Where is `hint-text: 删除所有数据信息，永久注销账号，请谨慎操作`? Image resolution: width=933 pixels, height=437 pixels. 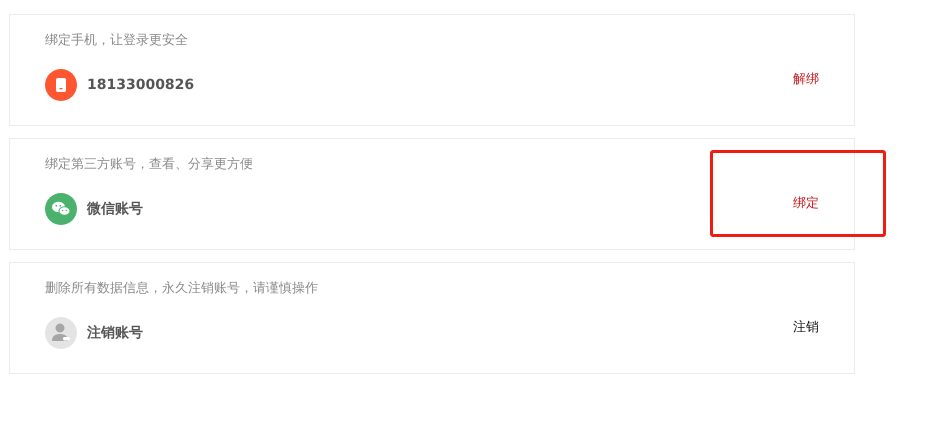
hint-text: 删除所有数据信息，永久注销账号，请谨慎操作 is located at coordinates (182, 288).